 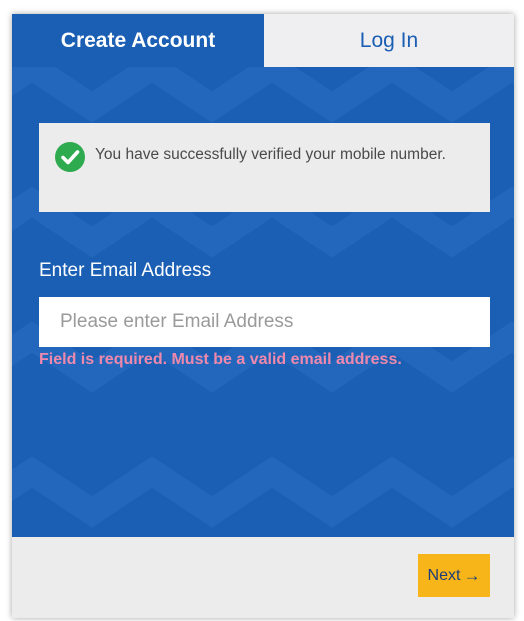 I want to click on tab-create-account-label: Create Account, so click(x=138, y=40).